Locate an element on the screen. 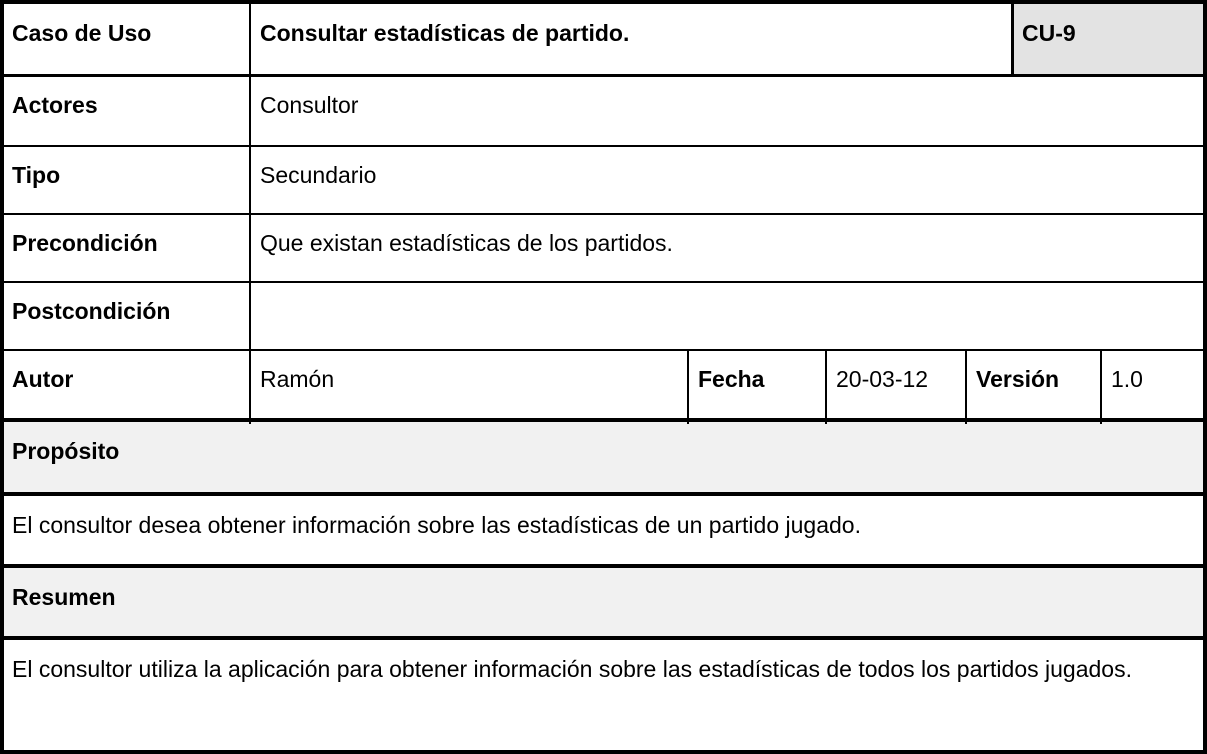  use-case-title: Consultar estadísticas de partido. is located at coordinates (445, 33).